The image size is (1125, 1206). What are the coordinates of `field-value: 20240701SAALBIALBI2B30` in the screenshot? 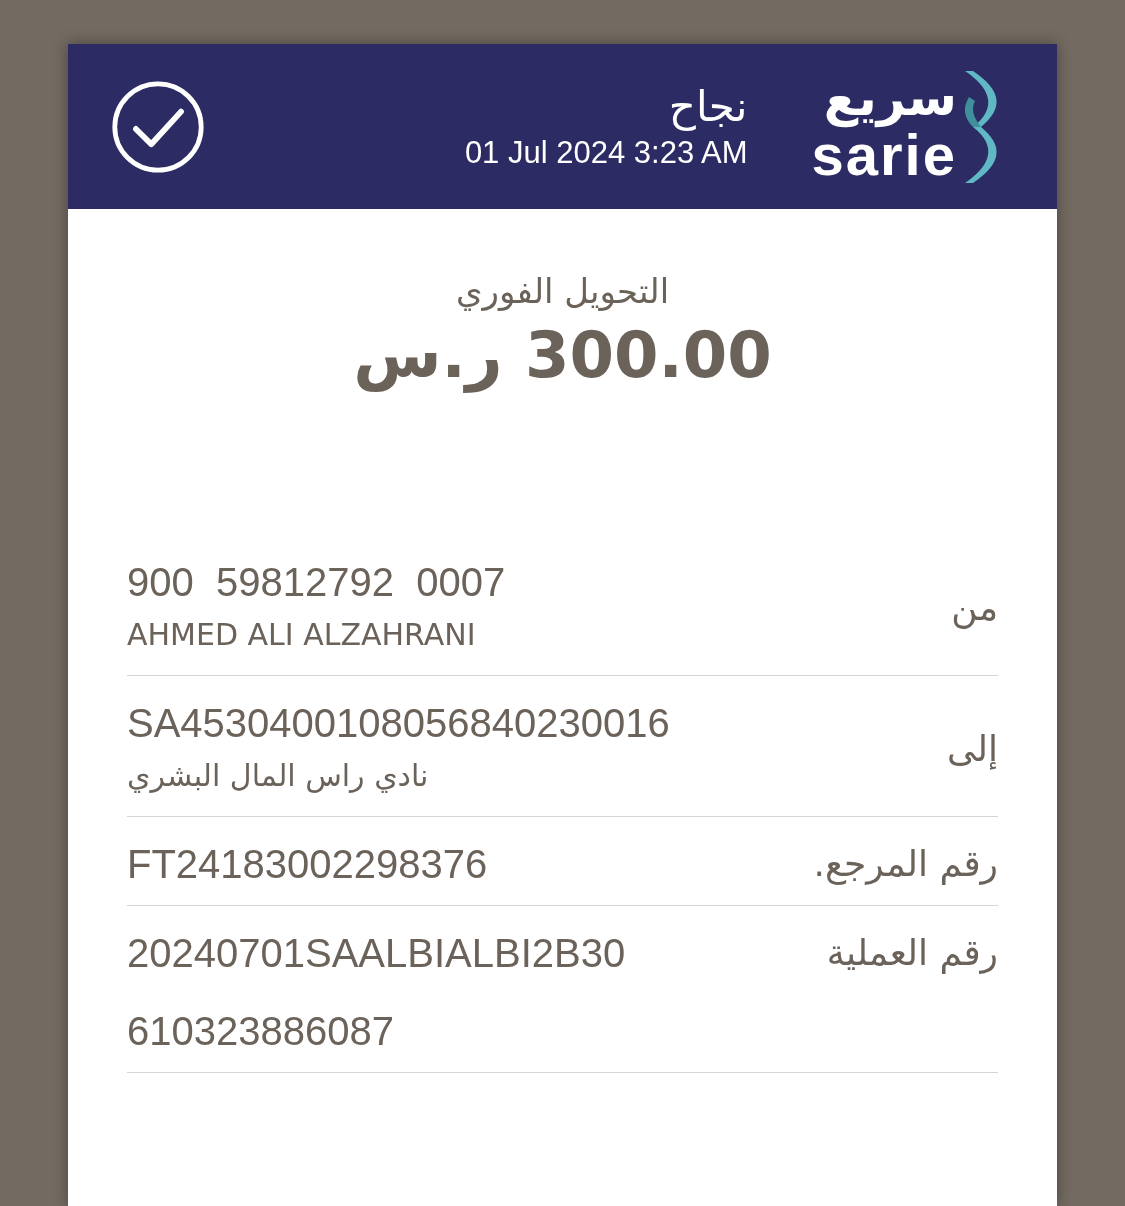 It's located at (376, 953).